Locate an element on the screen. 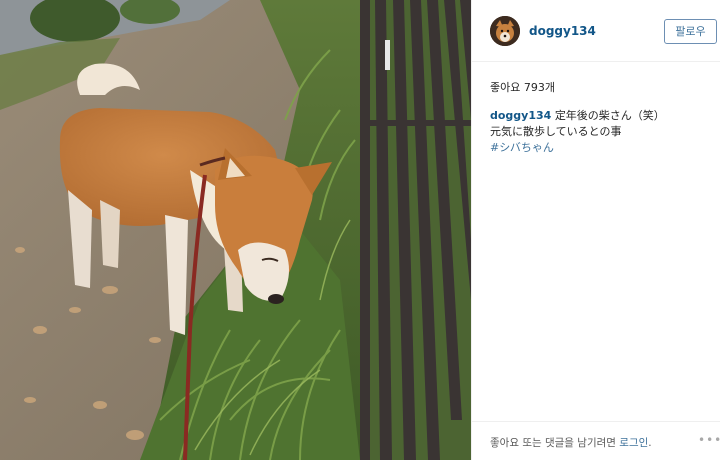 This screenshot has height=460, width=720. login-prompt: 좋아요 또는 댓글을 남기려면 로그인. is located at coordinates (571, 442).